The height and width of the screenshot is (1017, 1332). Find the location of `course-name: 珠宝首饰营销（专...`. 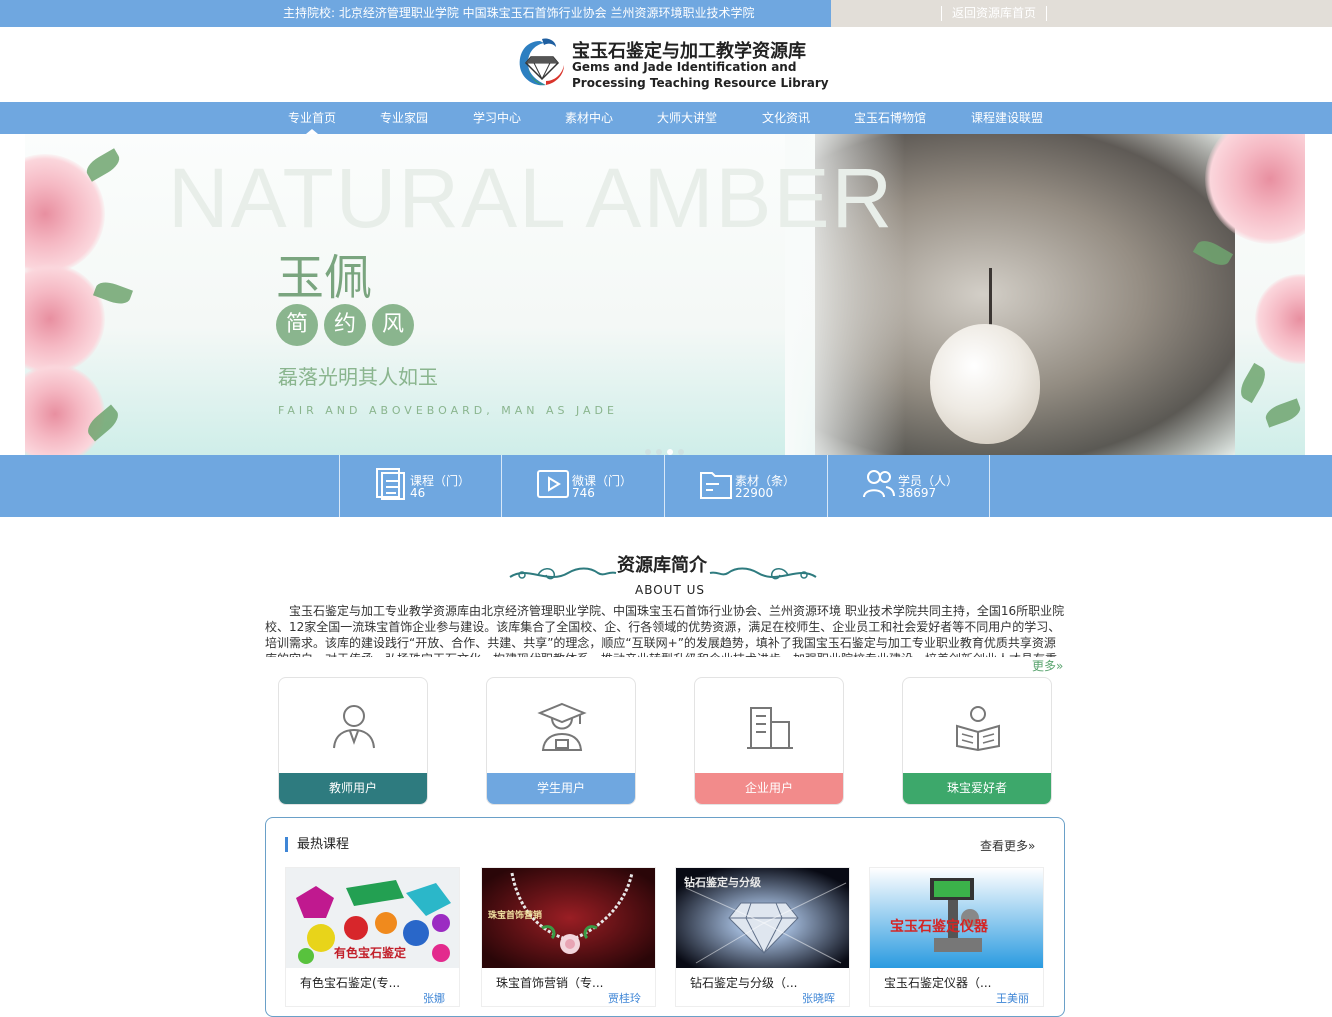

course-name: 珠宝首饰营销（专... is located at coordinates (550, 983).